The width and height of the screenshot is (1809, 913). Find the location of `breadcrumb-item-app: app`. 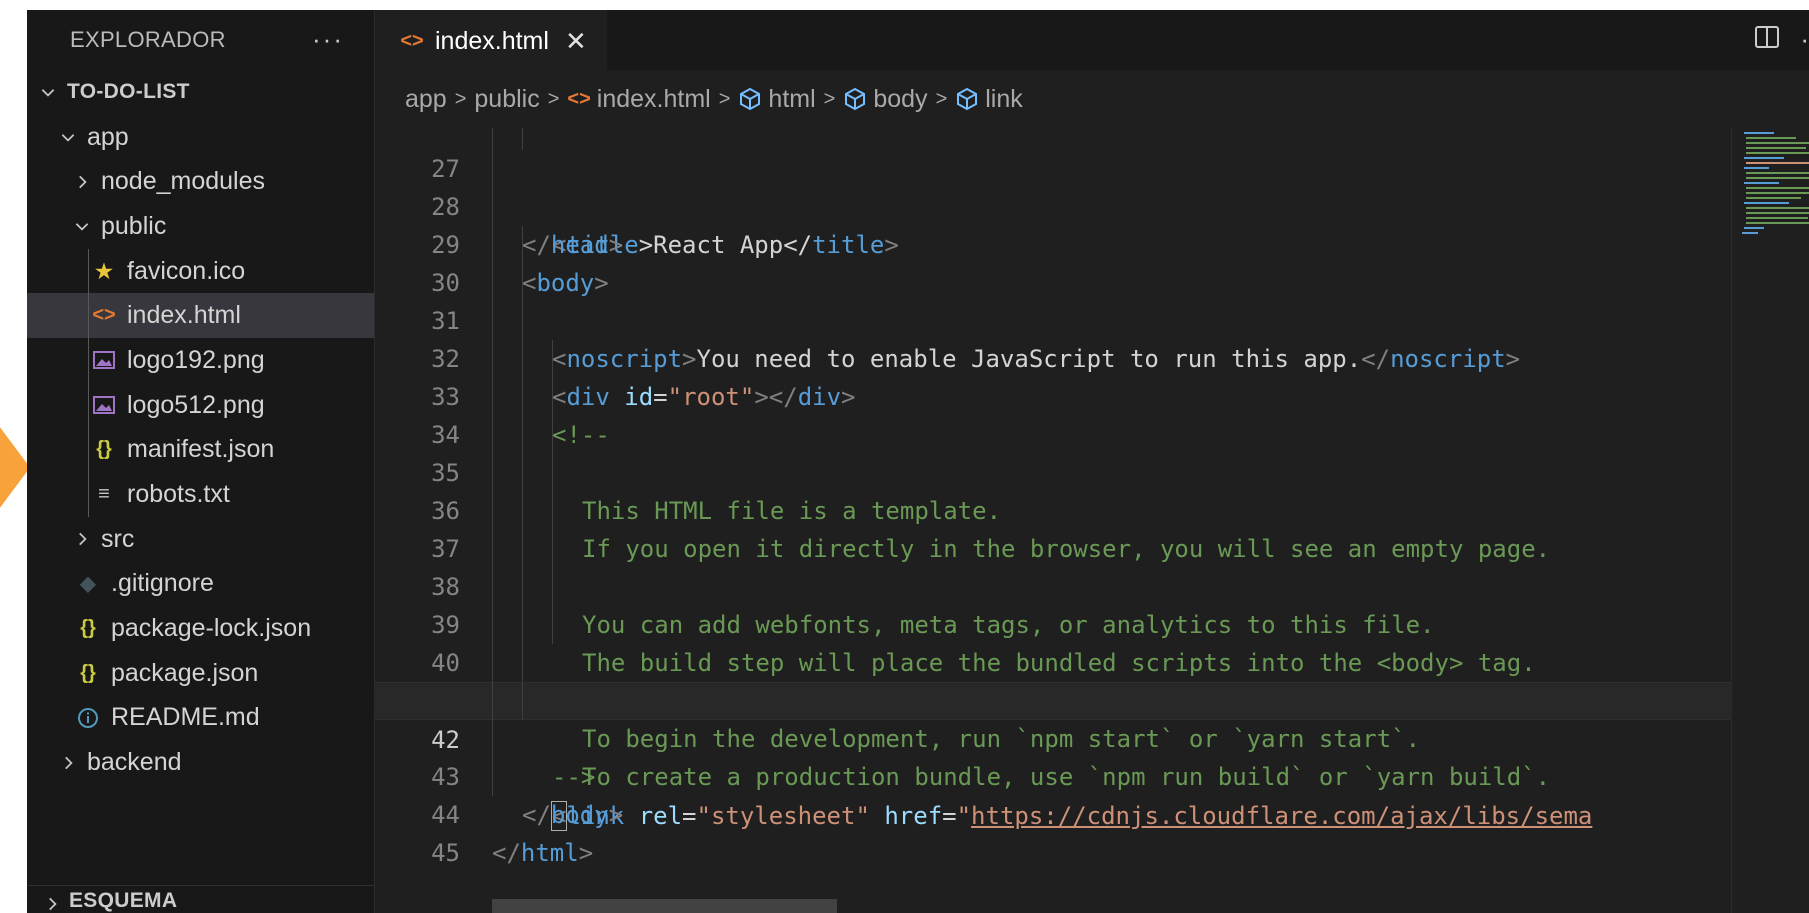

breadcrumb-item-app: app is located at coordinates (426, 99).